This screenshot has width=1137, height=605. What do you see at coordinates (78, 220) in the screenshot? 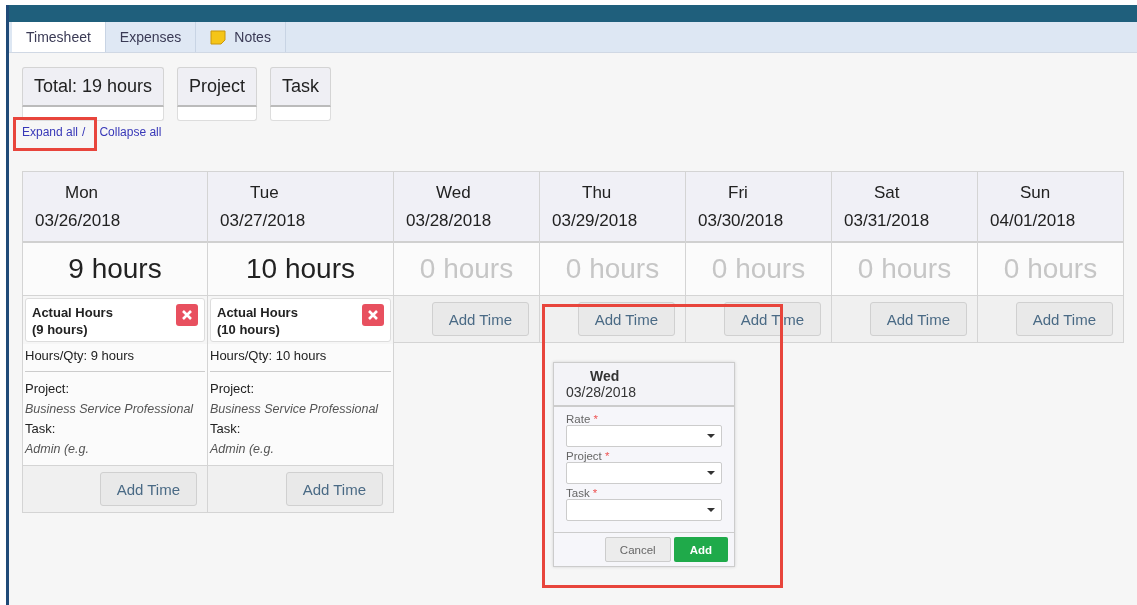
I see `day-date: 03/26/2018` at bounding box center [78, 220].